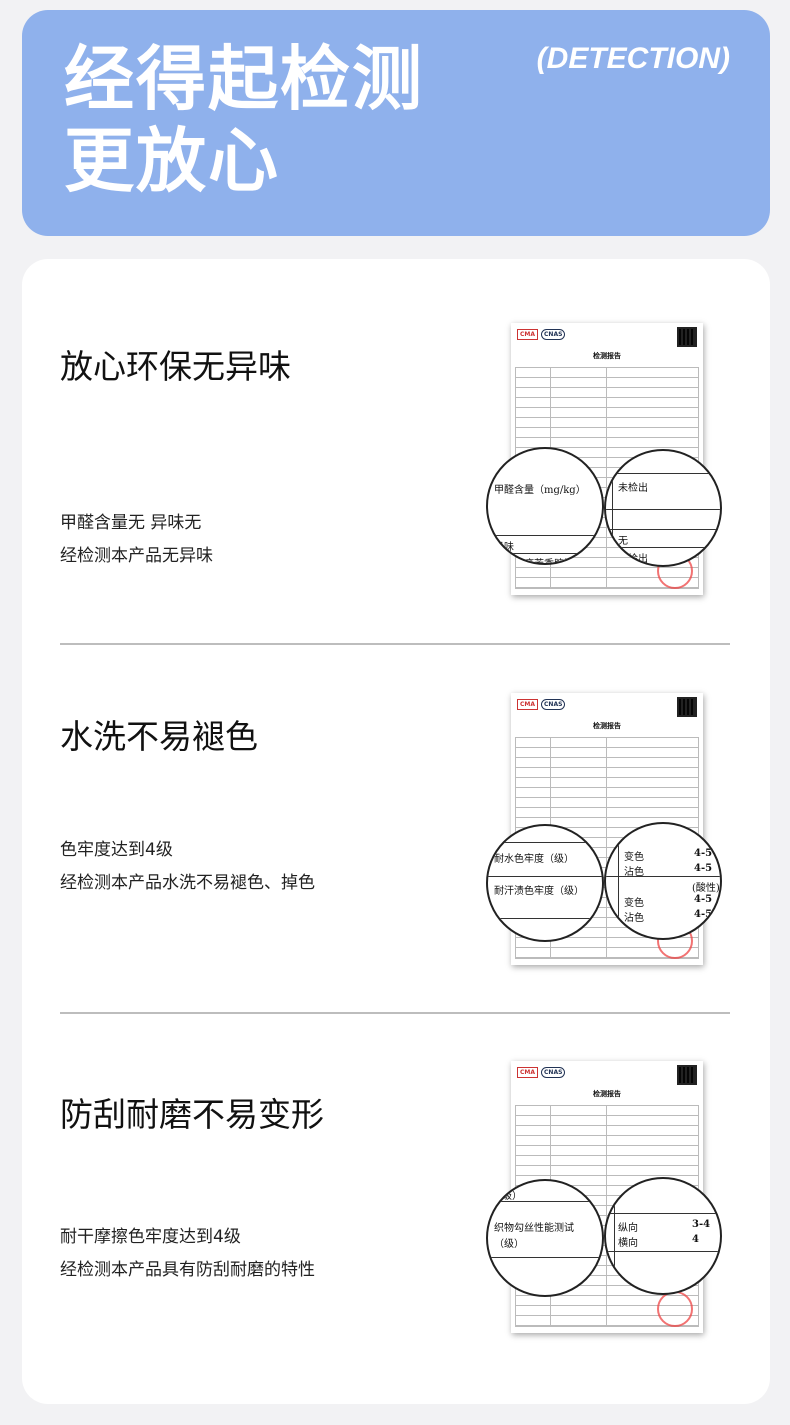 This screenshot has width=790, height=1425. What do you see at coordinates (663, 881) in the screenshot?
I see `magnifier-right: 变色 4-5 沾色 4-5 (酸性) 变色 4-5 沾色 4-5` at bounding box center [663, 881].